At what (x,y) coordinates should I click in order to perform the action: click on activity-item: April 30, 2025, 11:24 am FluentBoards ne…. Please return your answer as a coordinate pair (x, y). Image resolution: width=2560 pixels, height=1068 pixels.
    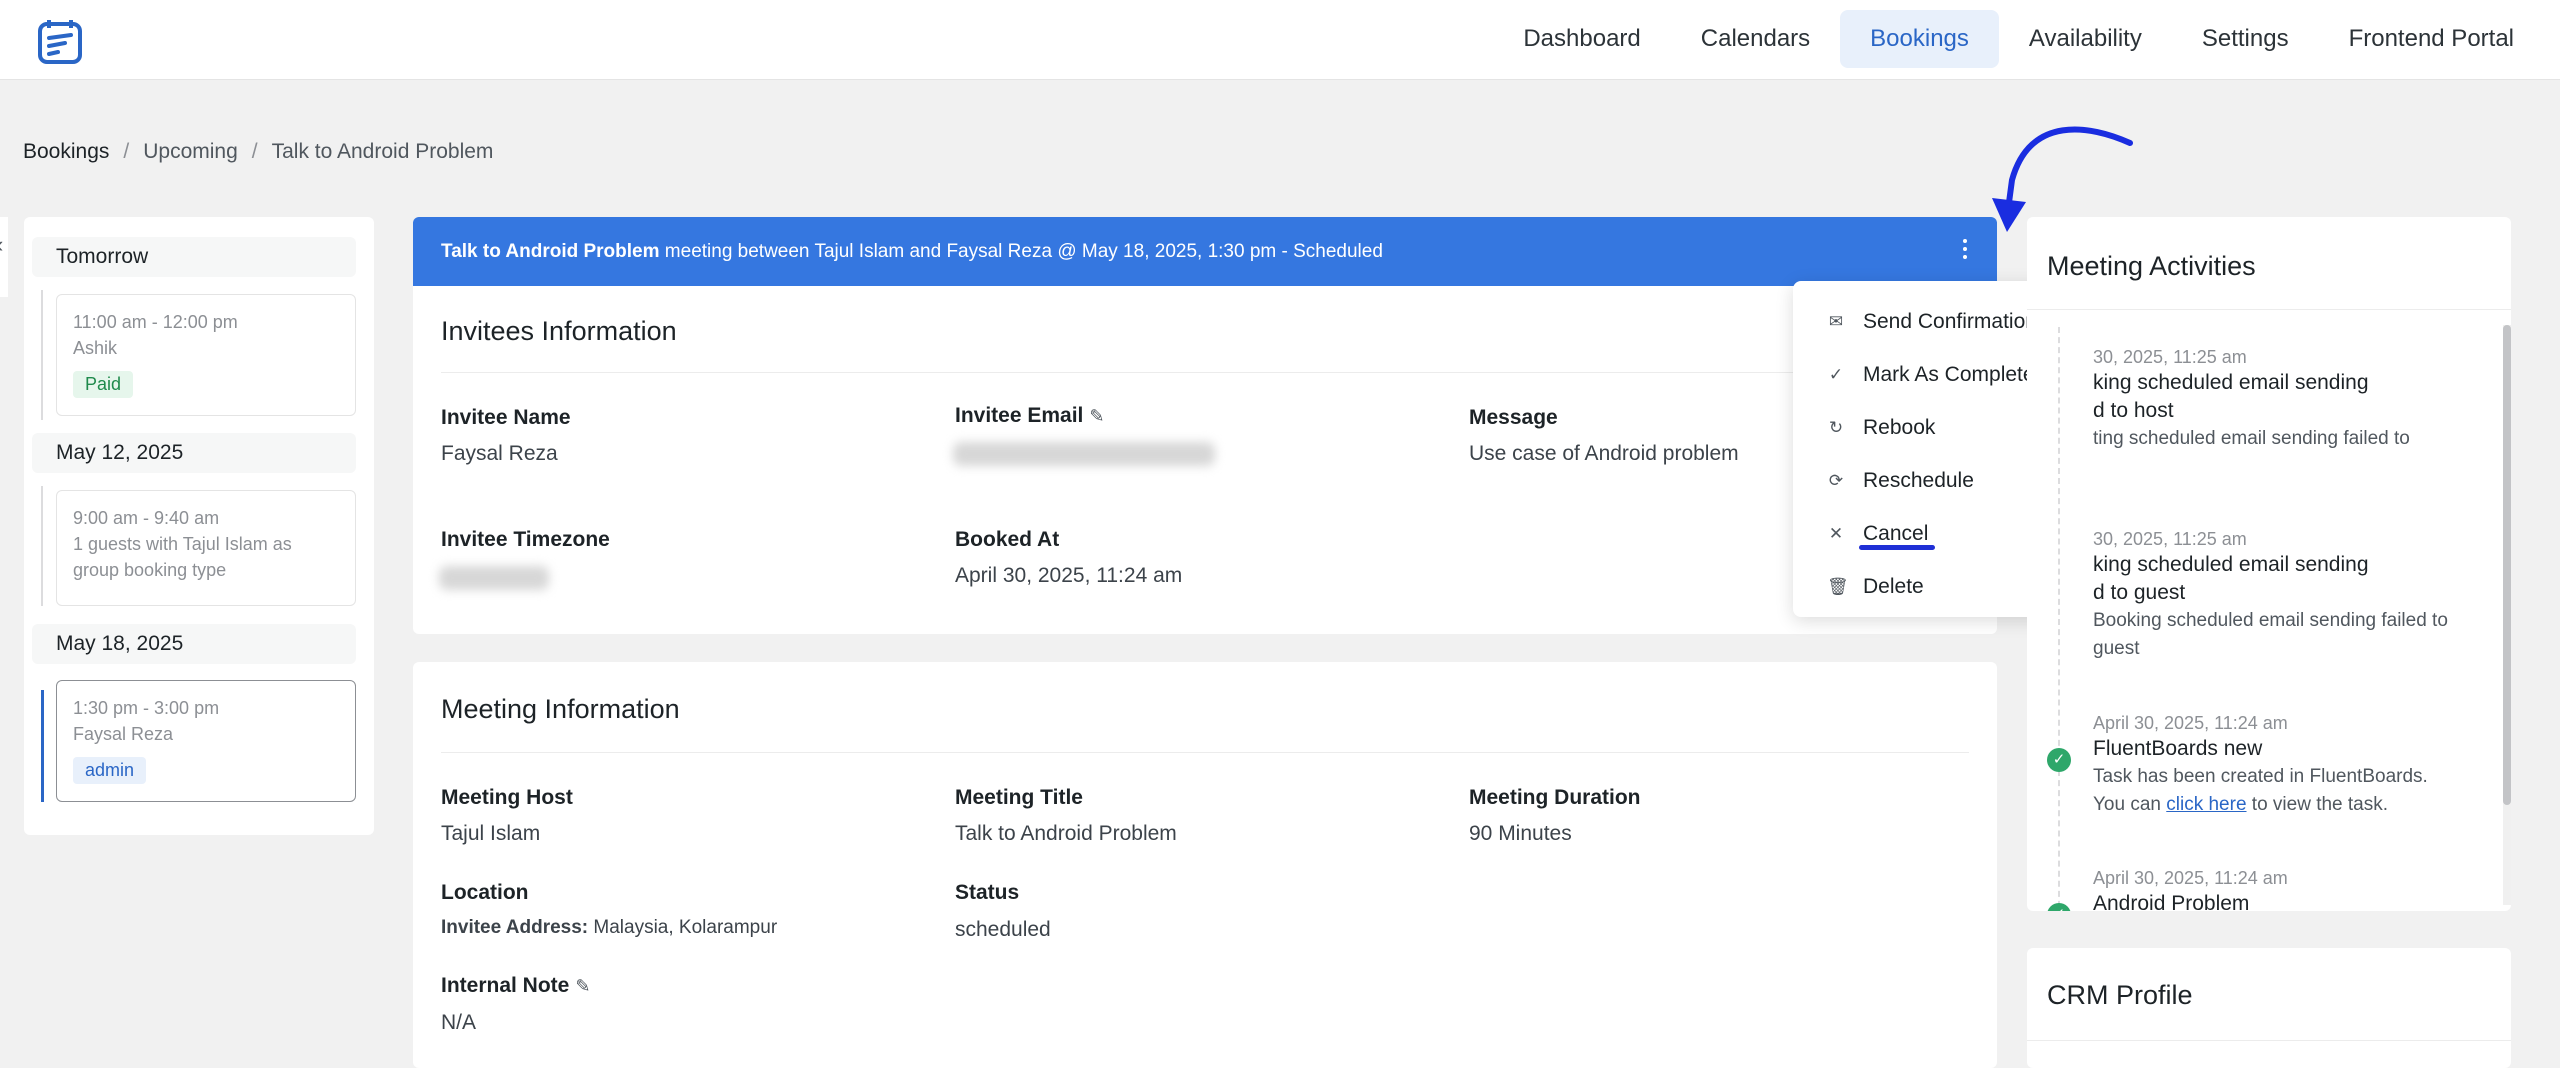
    Looking at the image, I should click on (2293, 765).